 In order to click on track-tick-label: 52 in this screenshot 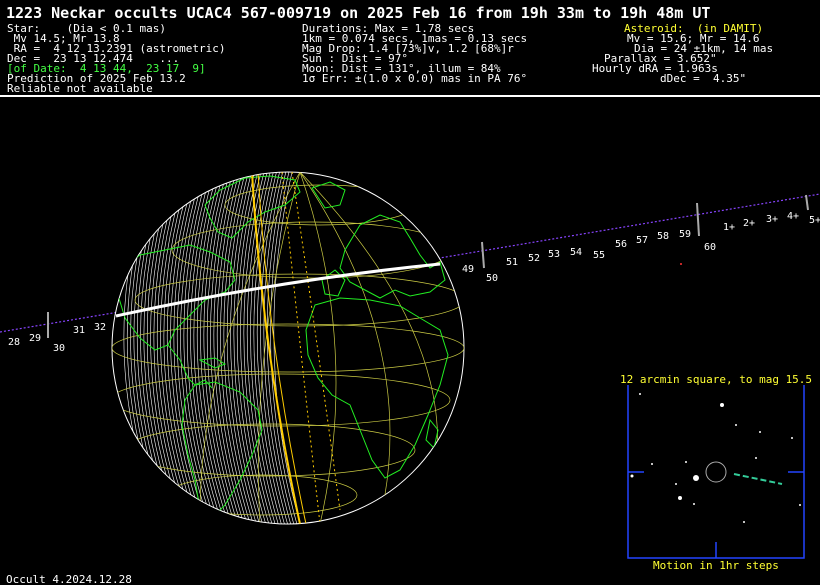, I will do `click(534, 258)`.